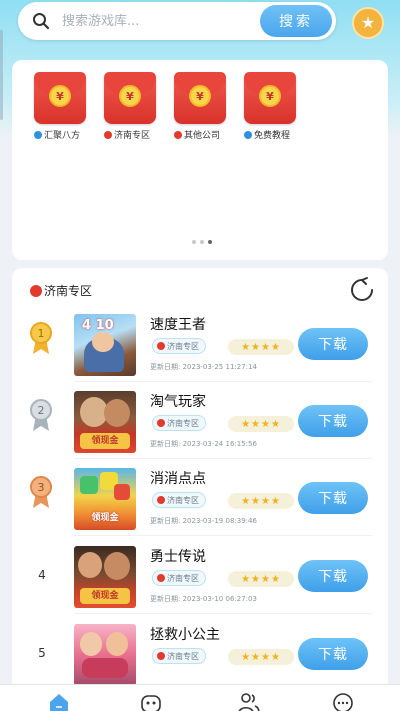  Describe the element at coordinates (42, 575) in the screenshot. I see `rank-number: 4` at that location.